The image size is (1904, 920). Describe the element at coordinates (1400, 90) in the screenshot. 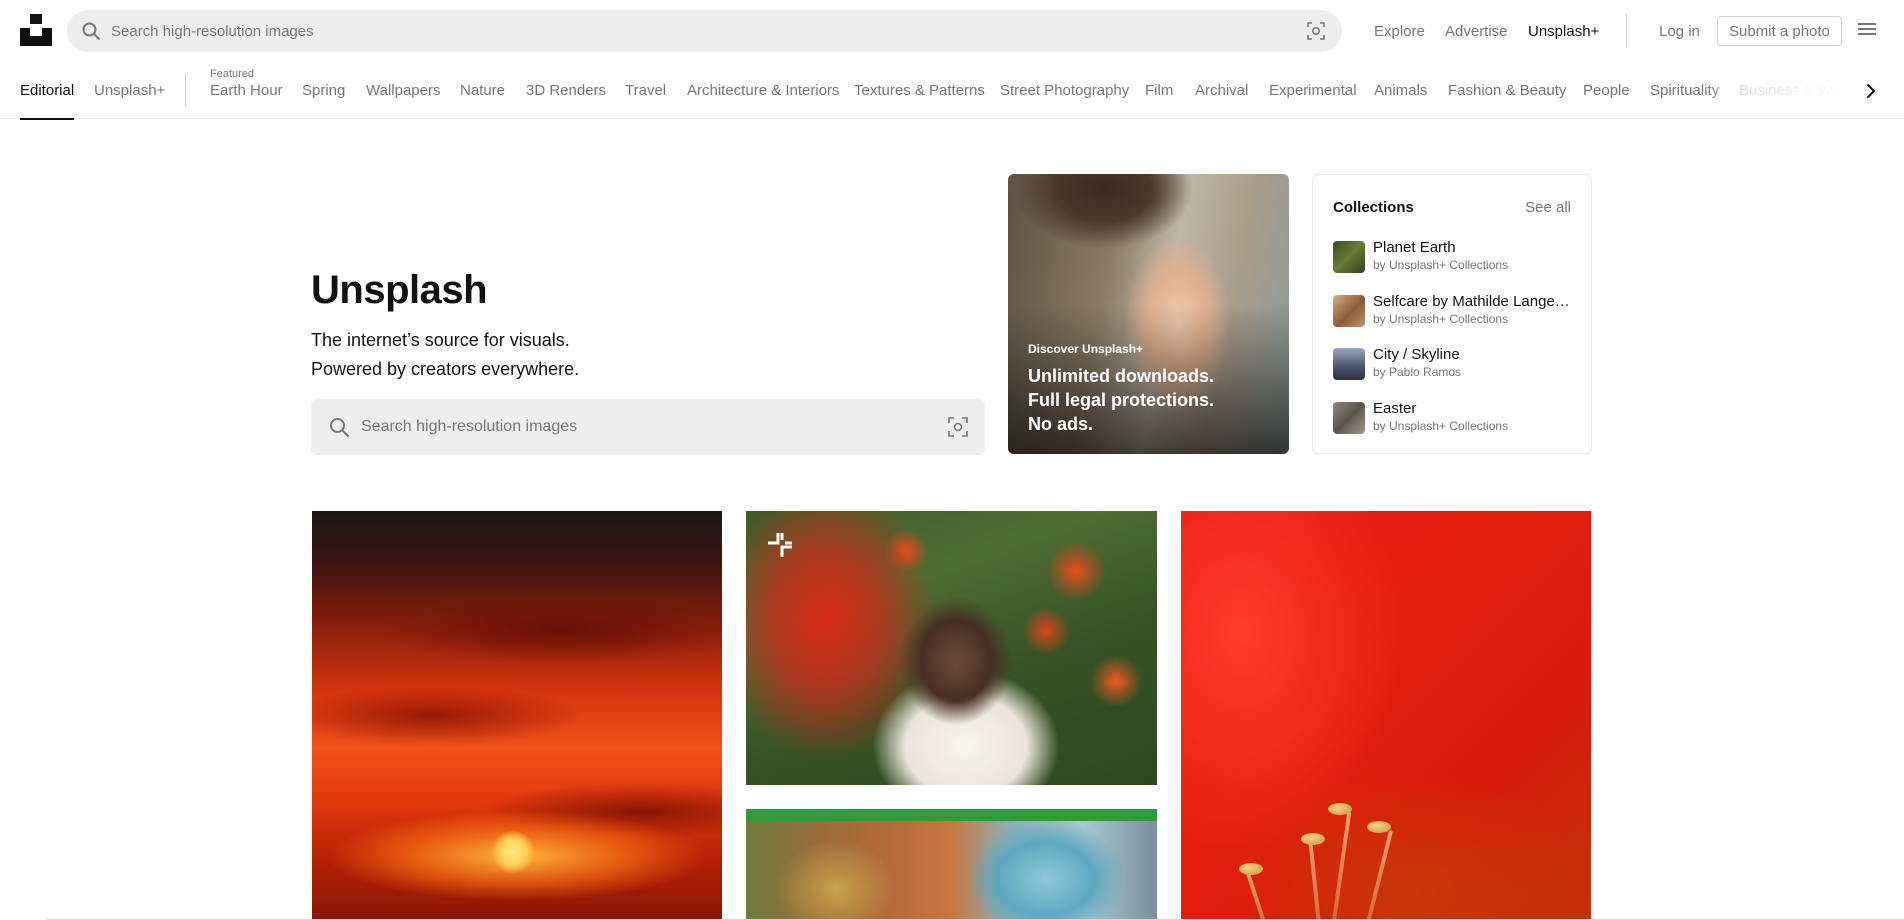

I see `category-animals: Animals` at that location.